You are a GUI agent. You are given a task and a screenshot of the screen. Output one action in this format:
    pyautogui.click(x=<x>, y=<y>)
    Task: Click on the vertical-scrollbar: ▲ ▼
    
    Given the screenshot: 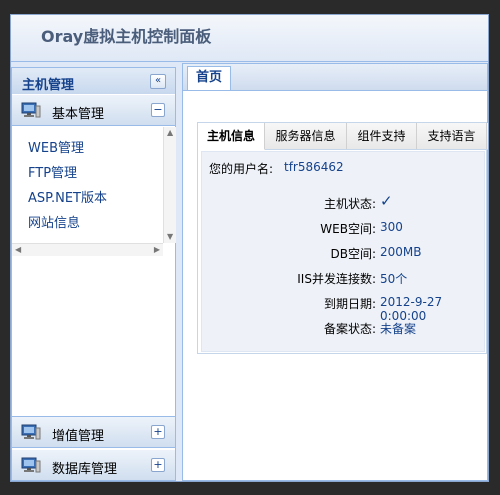 What is the action you would take?
    pyautogui.click(x=169, y=185)
    